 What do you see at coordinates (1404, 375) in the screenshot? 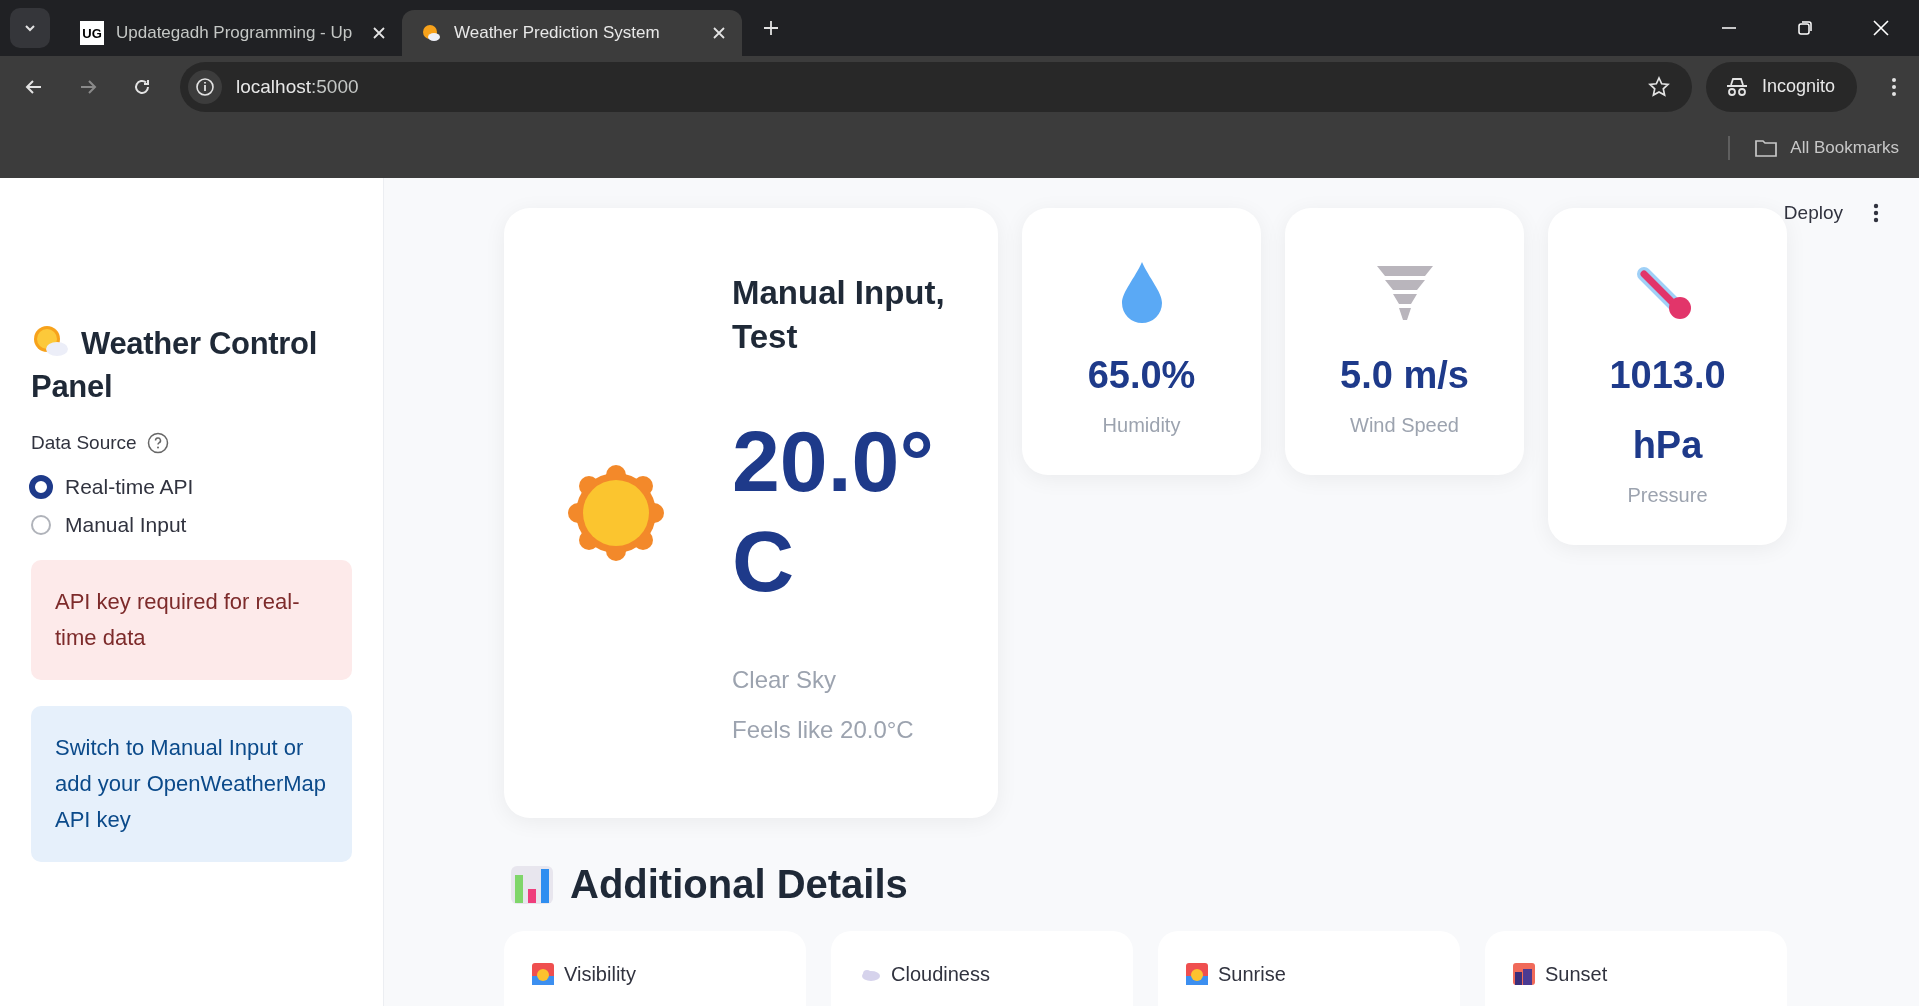
I see `metric-value: 5.0 m/s` at bounding box center [1404, 375].